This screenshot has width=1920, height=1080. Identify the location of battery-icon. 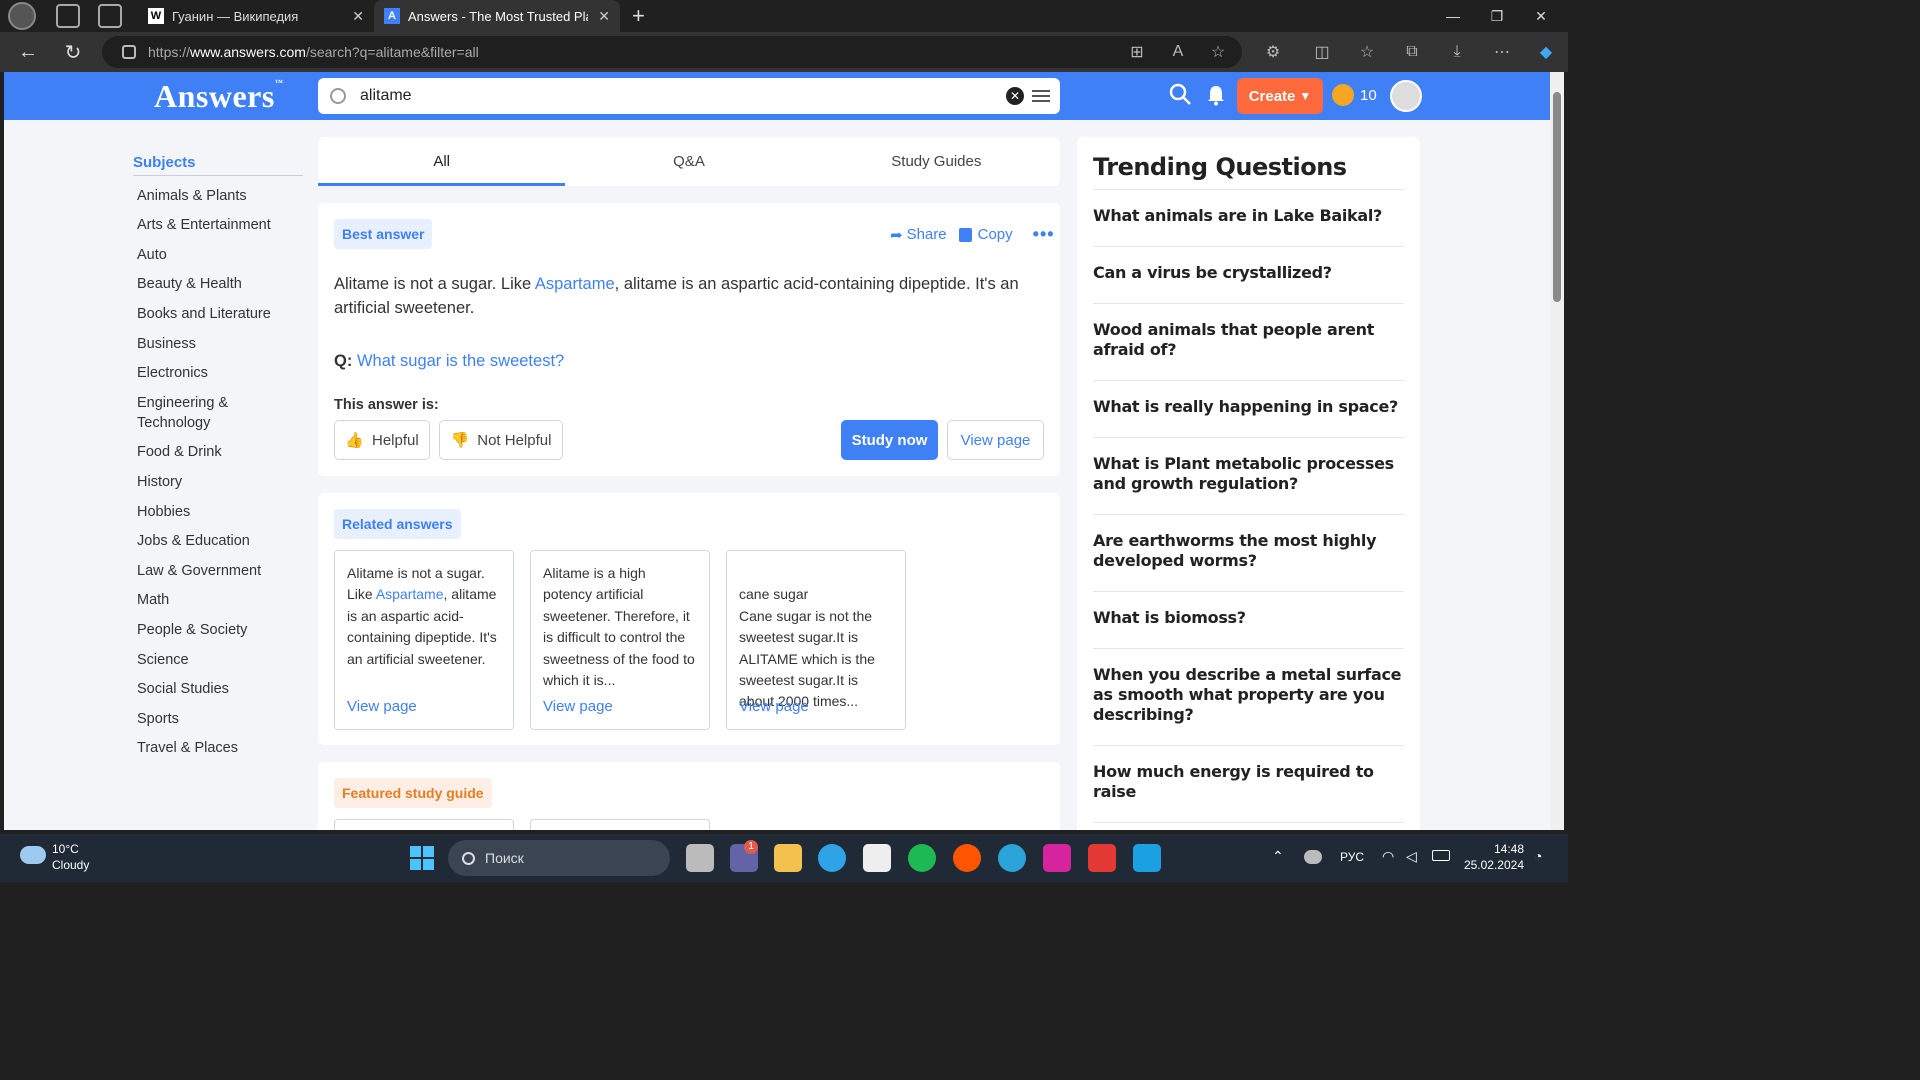
(1441, 855).